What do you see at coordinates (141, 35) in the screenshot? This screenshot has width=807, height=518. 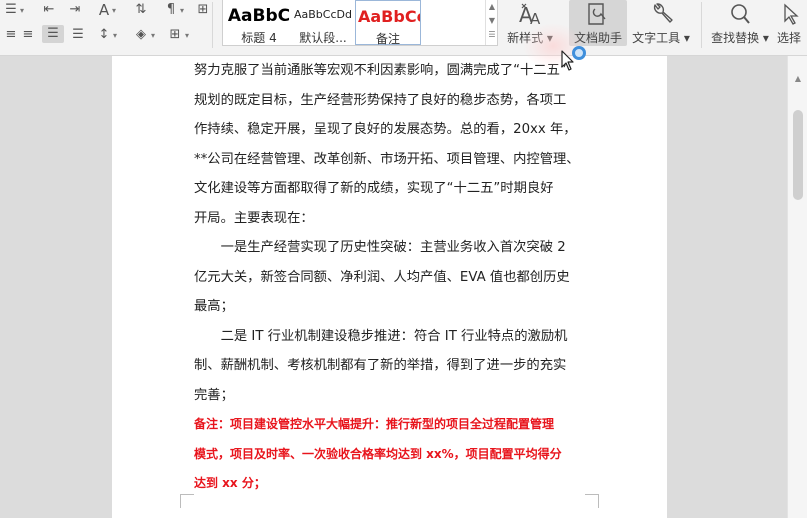 I see `shading-icon: ◈` at bounding box center [141, 35].